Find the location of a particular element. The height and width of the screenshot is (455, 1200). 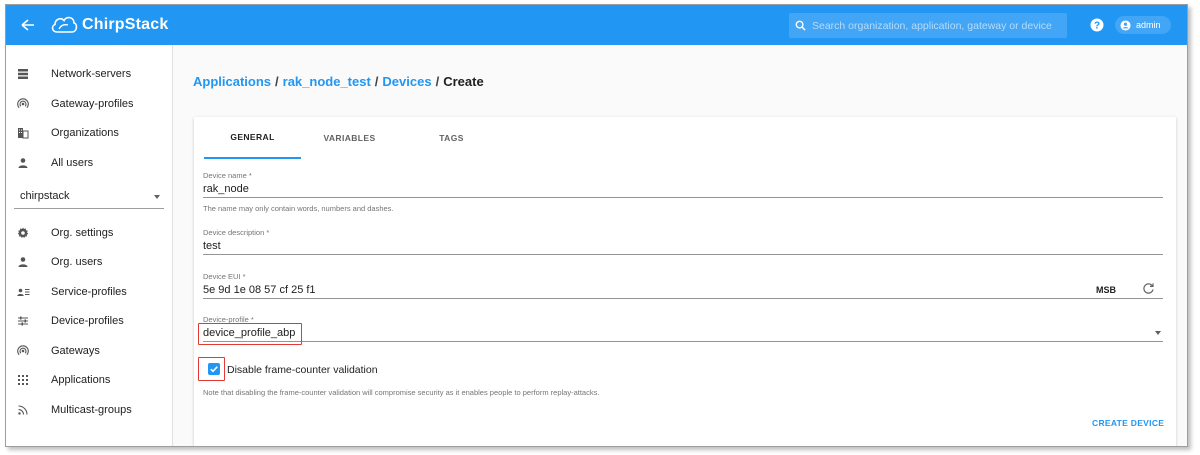

sidebar-item-label: Gateway-profiles is located at coordinates (92, 104).